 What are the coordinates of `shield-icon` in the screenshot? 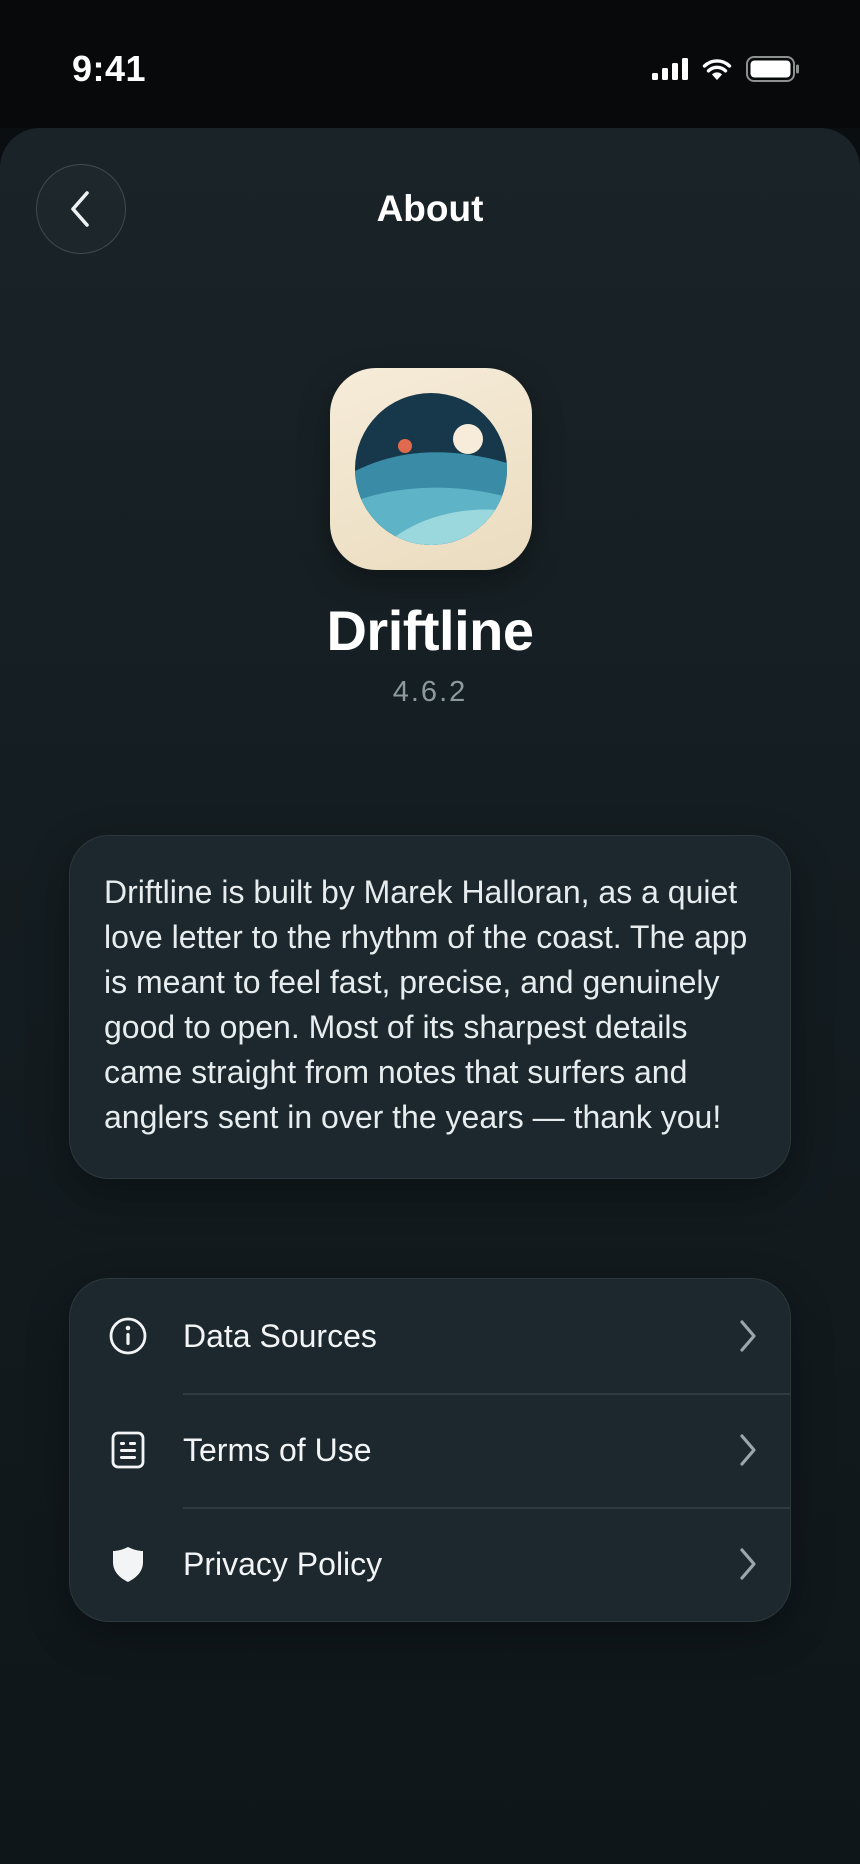 It's located at (128, 1564).